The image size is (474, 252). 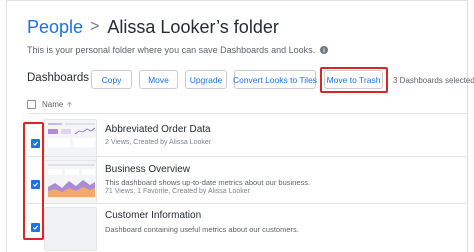 I want to click on selection-count: 3 Dashboards selected, so click(x=433, y=80).